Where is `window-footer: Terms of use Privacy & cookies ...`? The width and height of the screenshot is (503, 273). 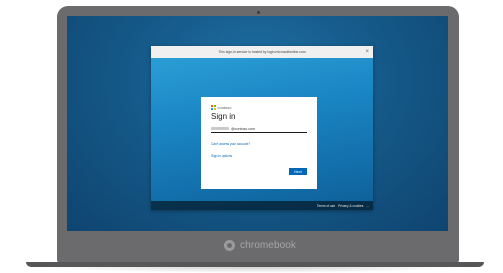
window-footer: Terms of use Privacy & cookies ... is located at coordinates (262, 205).